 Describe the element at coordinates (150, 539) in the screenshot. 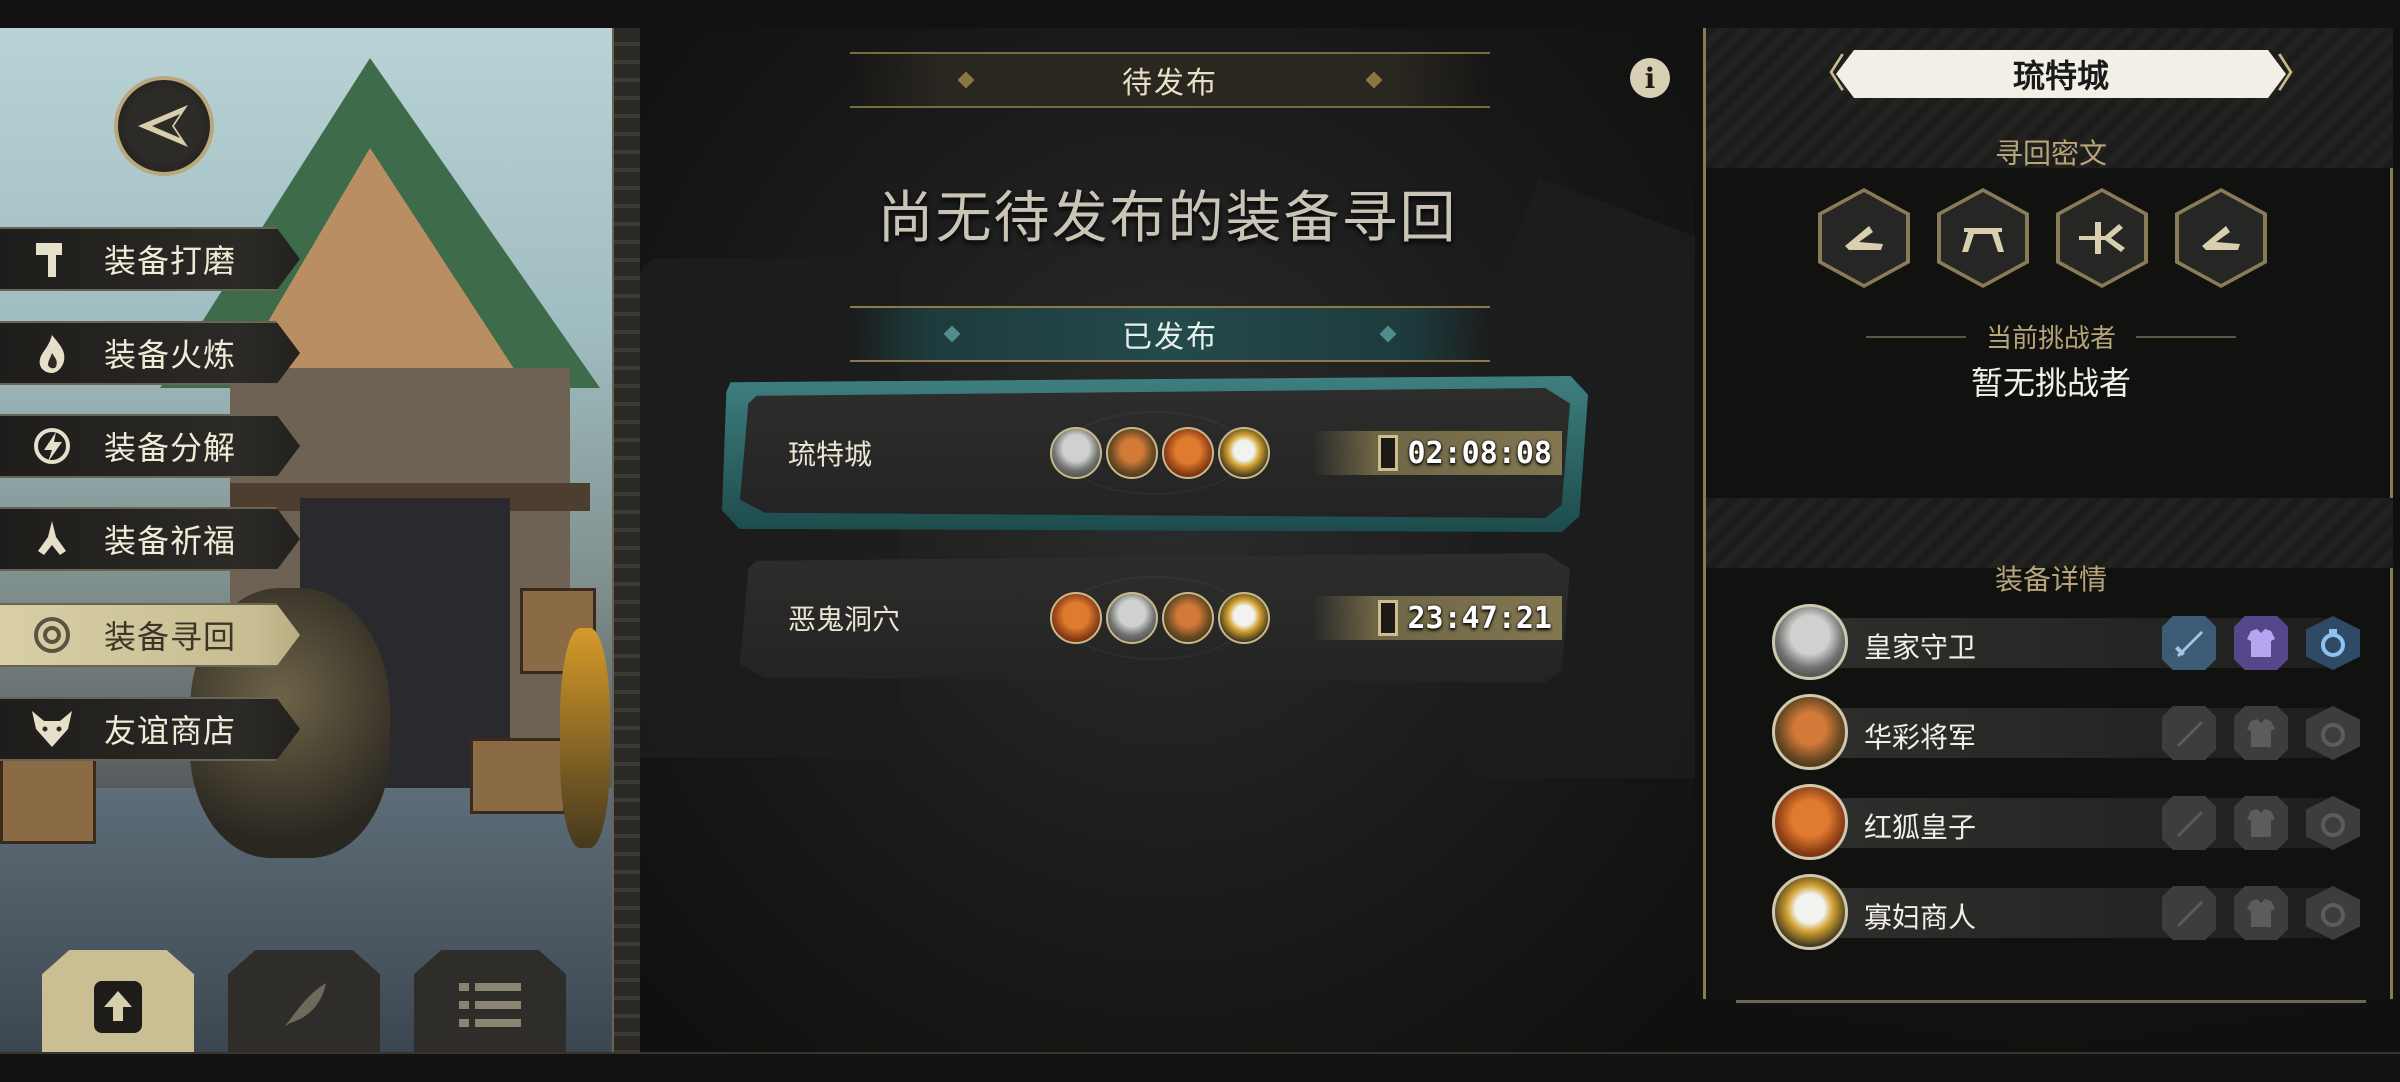

I see `menu-item-pray: 装备祈福` at that location.